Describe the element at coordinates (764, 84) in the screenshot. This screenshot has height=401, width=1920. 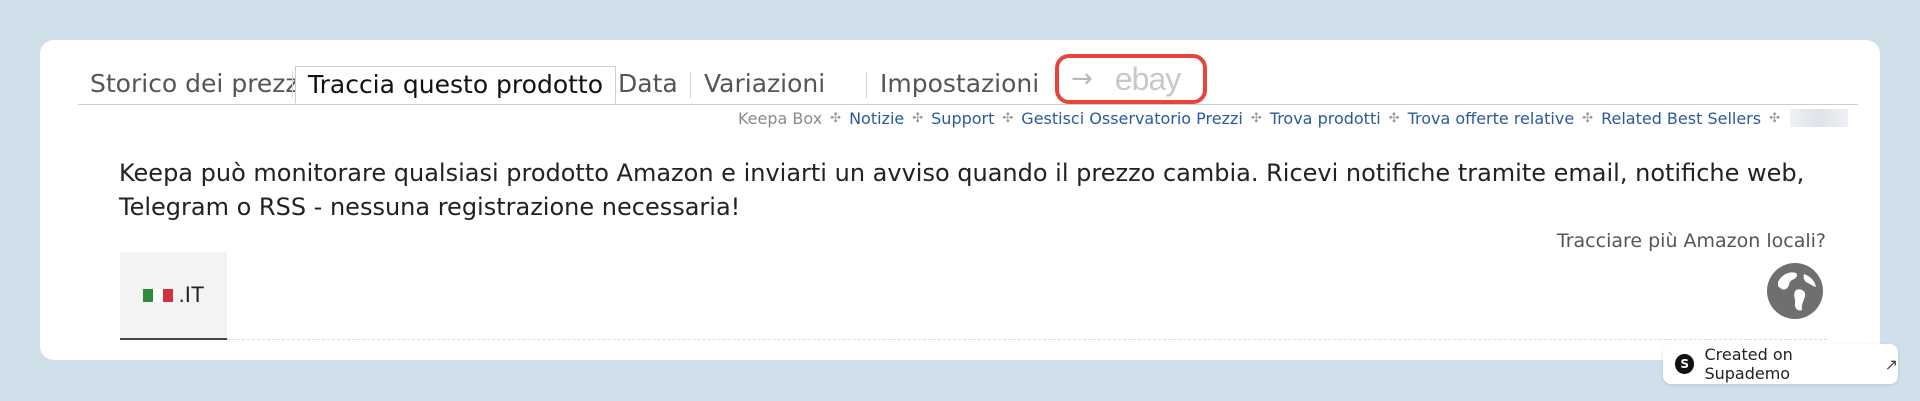
I see `tab-variations: Variazioni` at that location.